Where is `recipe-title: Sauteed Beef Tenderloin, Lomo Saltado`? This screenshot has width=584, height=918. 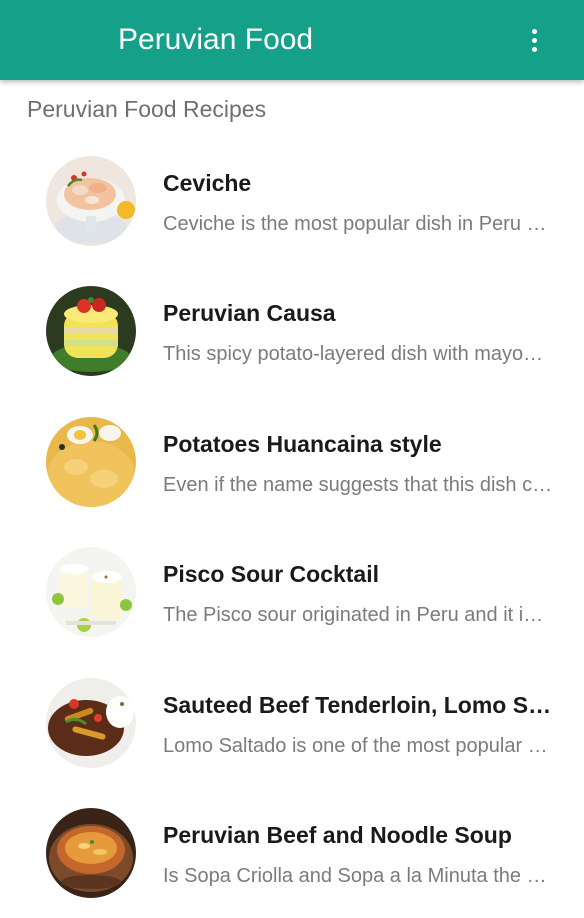 recipe-title: Sauteed Beef Tenderloin, Lomo Saltado is located at coordinates (359, 704).